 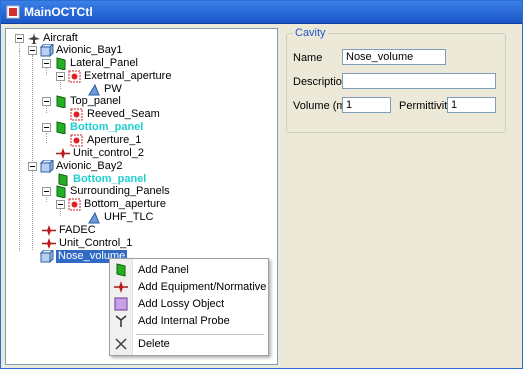 I want to click on permittivity-field, so click(x=471, y=105).